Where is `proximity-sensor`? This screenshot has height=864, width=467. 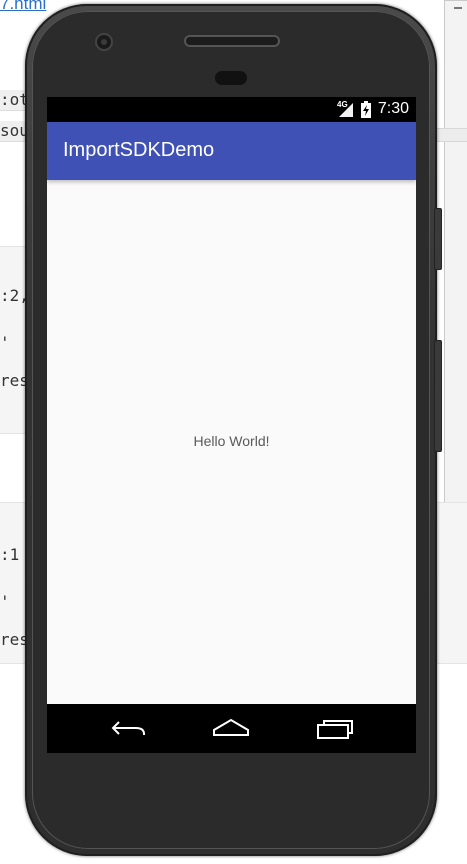
proximity-sensor is located at coordinates (231, 78).